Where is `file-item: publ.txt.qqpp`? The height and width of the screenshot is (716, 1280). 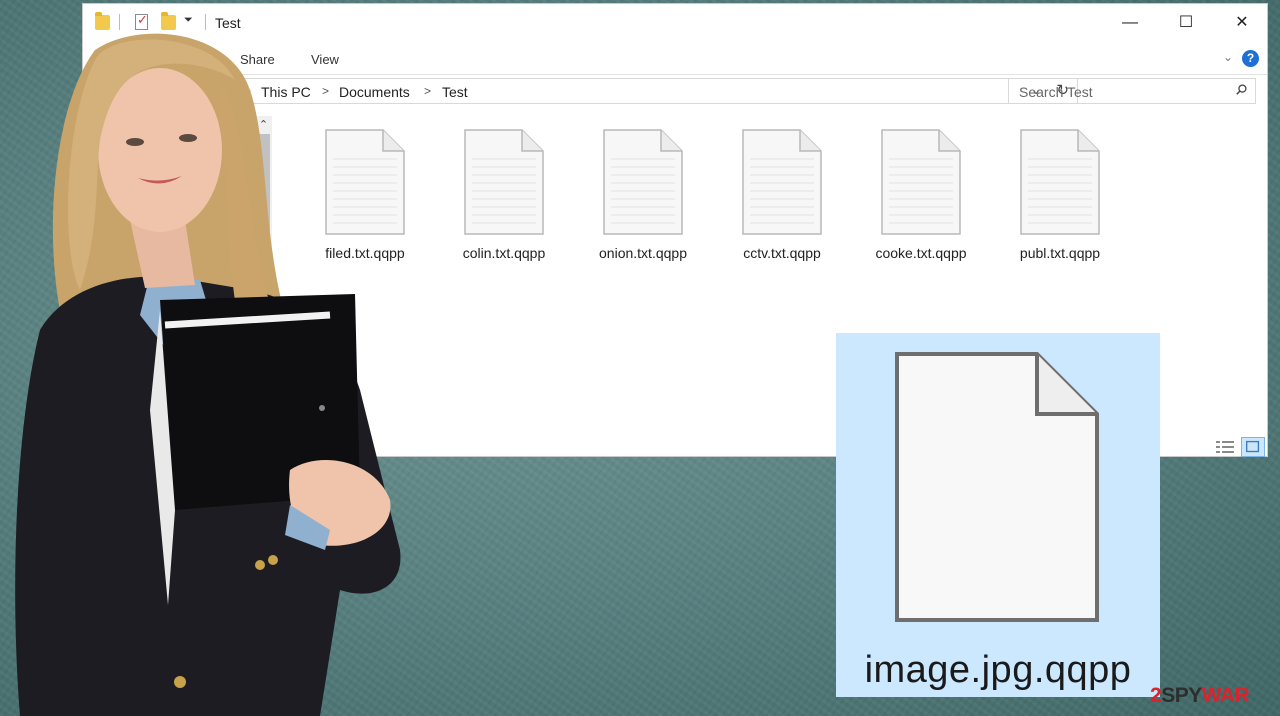
file-item: publ.txt.qqpp is located at coordinates (1060, 195).